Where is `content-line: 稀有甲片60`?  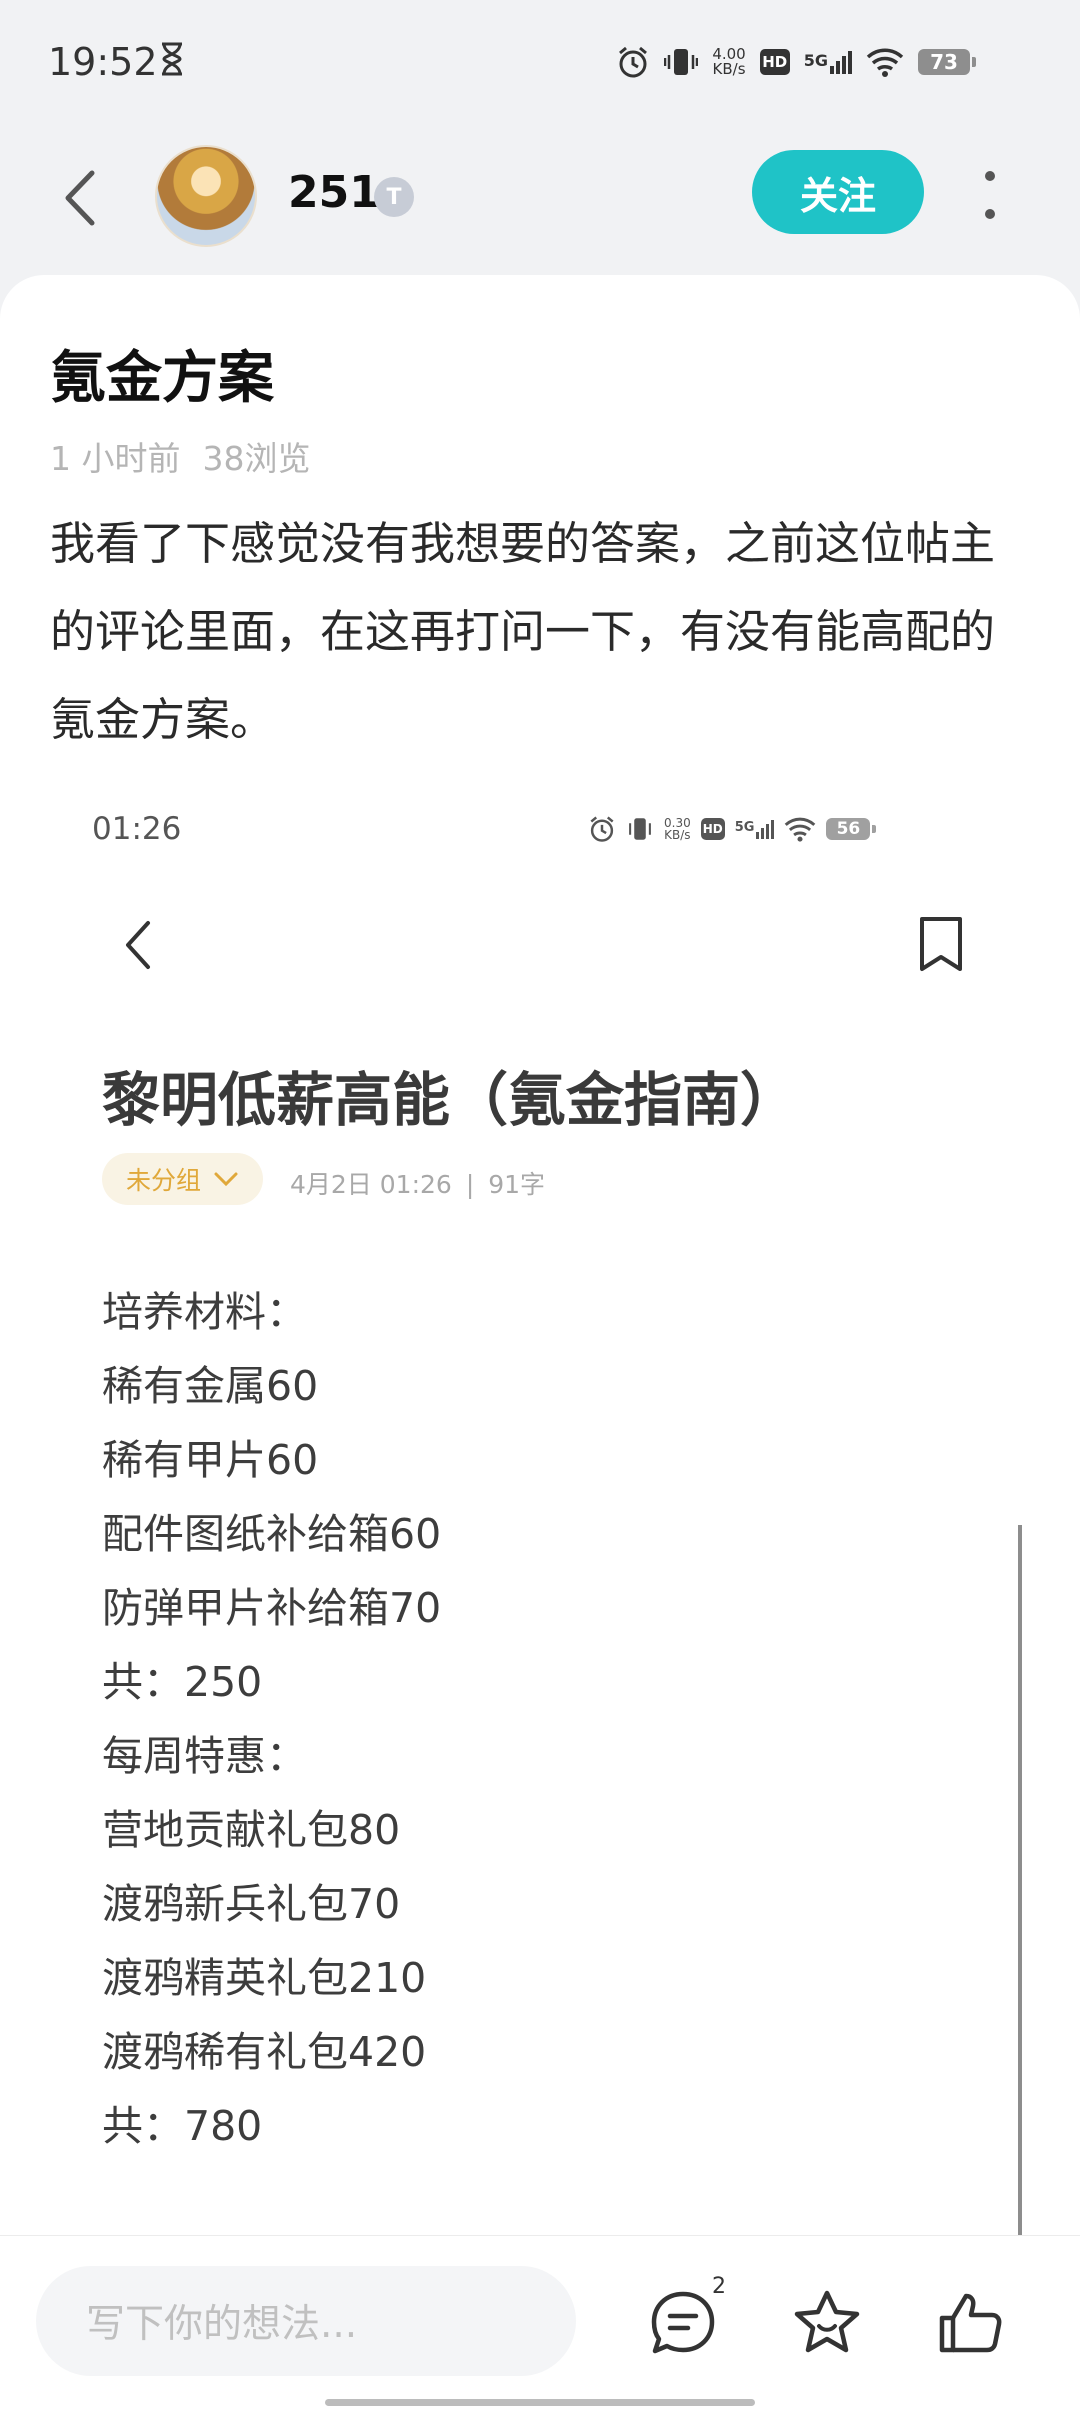 content-line: 稀有甲片60 is located at coordinates (210, 1460).